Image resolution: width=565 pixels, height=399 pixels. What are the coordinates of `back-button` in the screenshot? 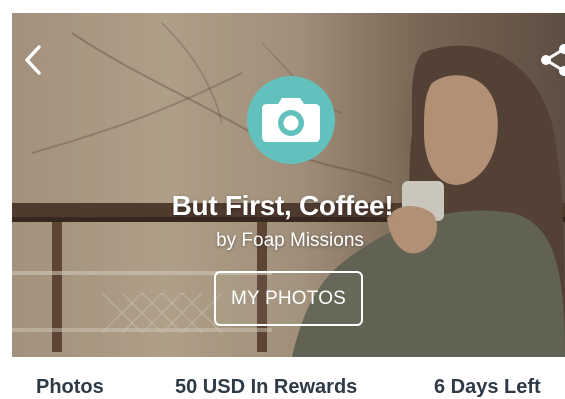 It's located at (33, 60).